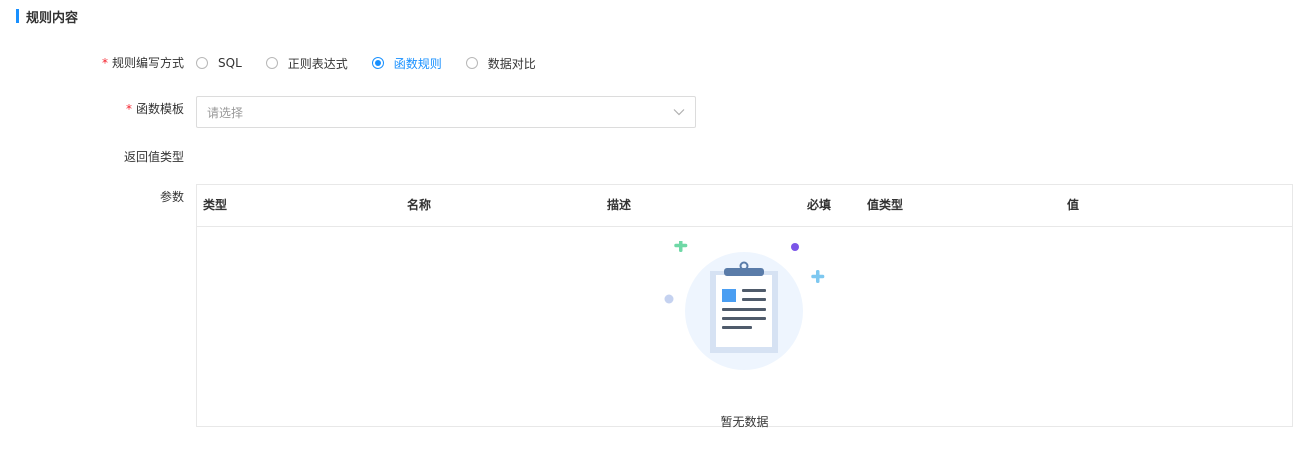 The image size is (1302, 449). Describe the element at coordinates (417, 63) in the screenshot. I see `radio-label: 函数规则` at that location.